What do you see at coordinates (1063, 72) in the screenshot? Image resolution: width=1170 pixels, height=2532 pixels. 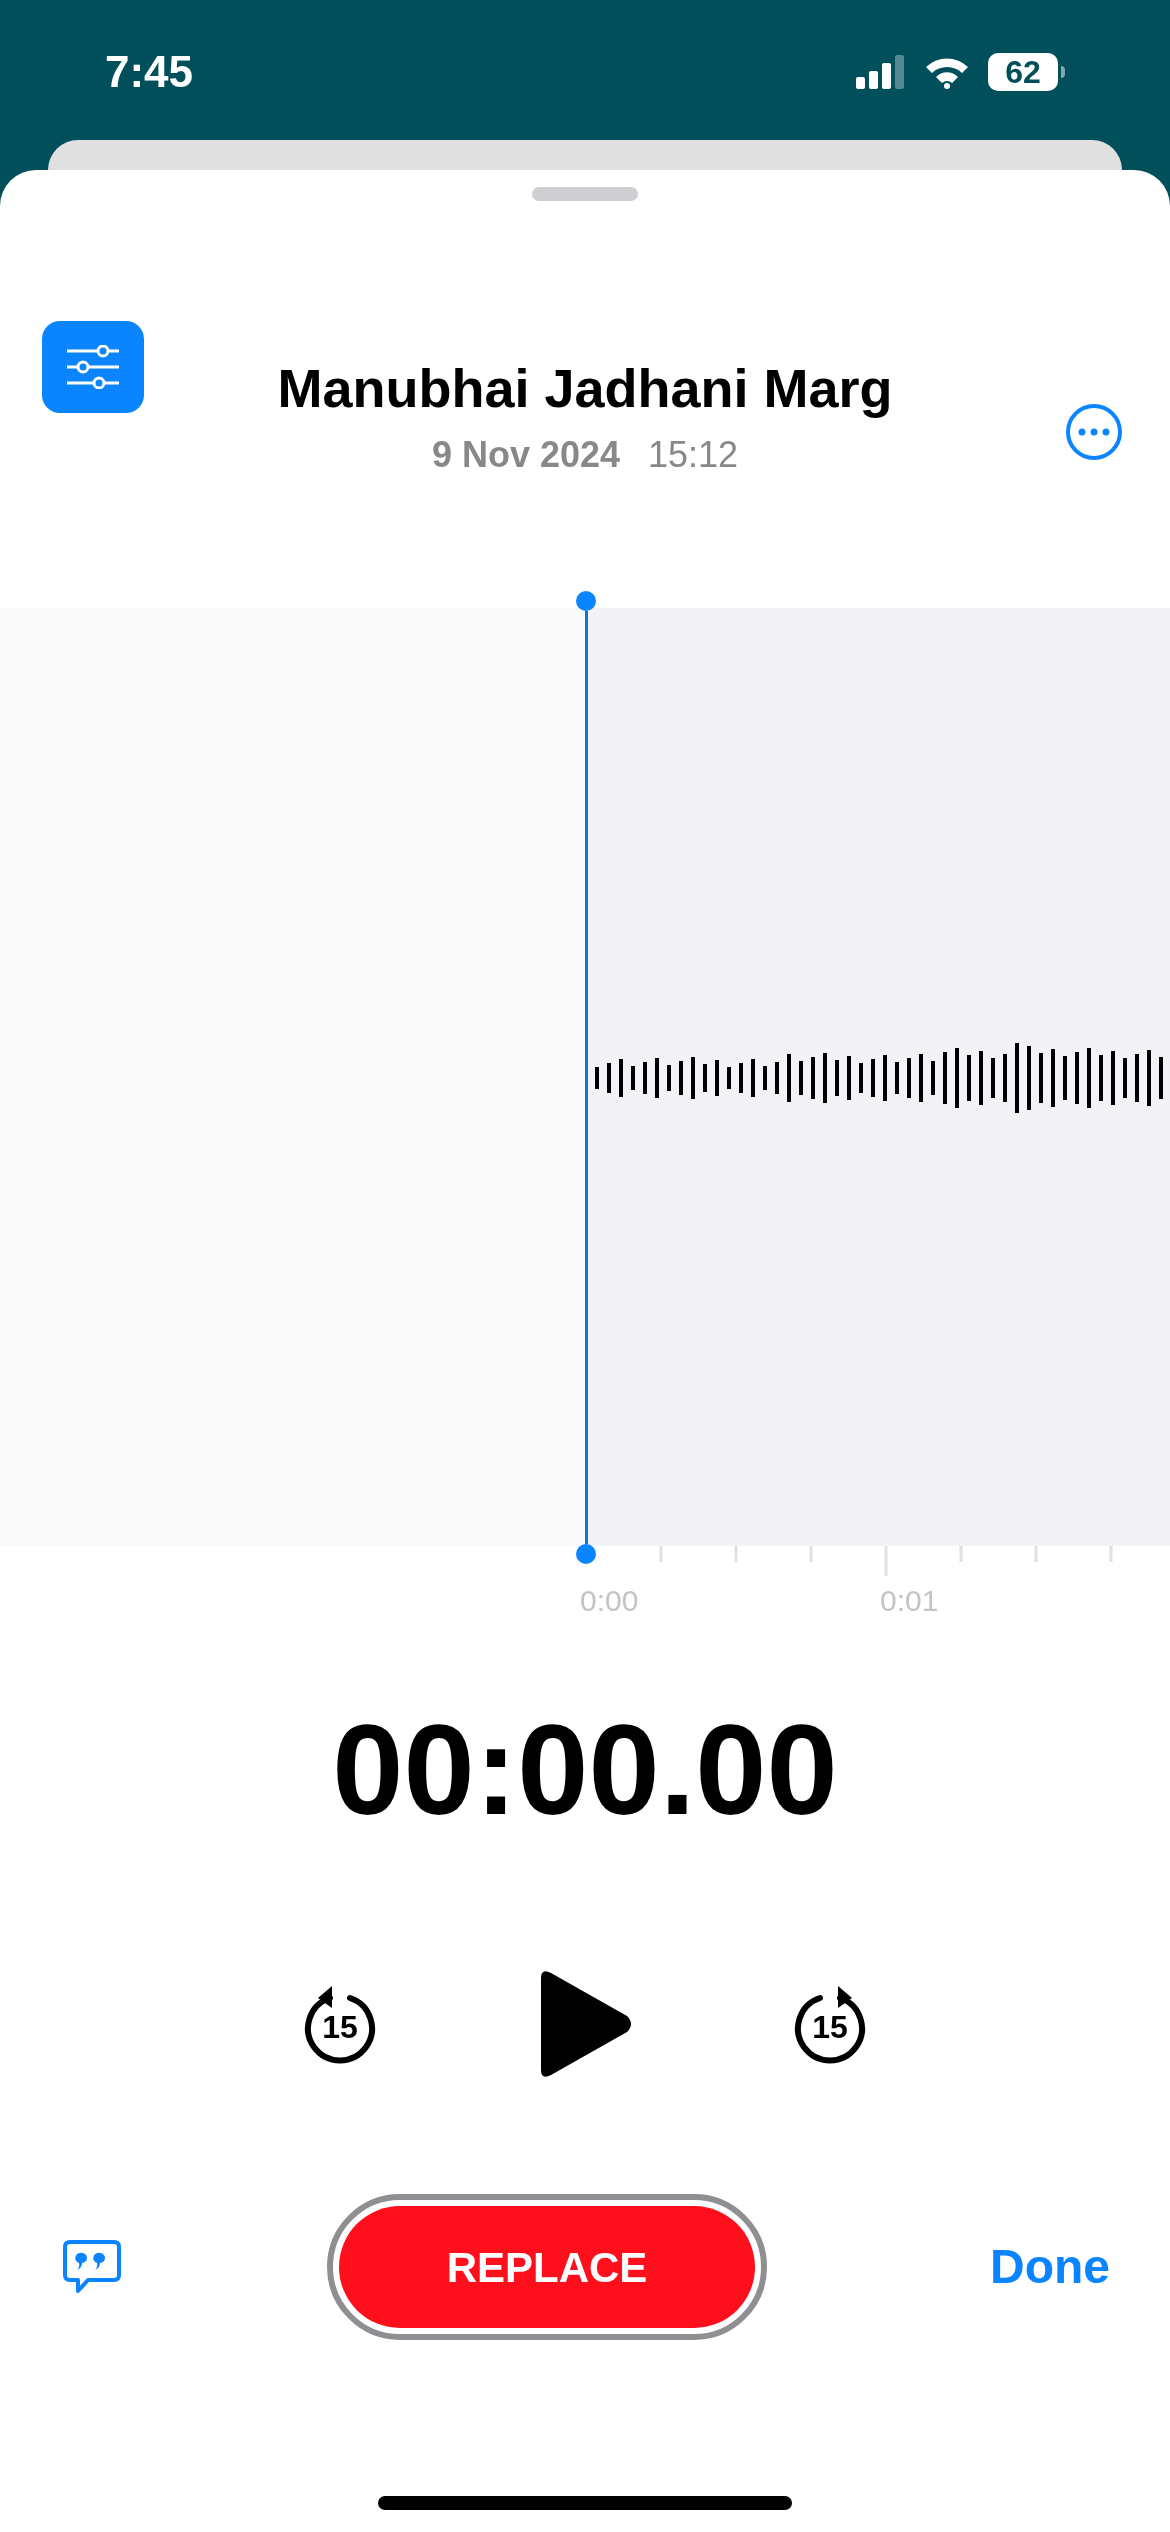 I see `battery-cap` at bounding box center [1063, 72].